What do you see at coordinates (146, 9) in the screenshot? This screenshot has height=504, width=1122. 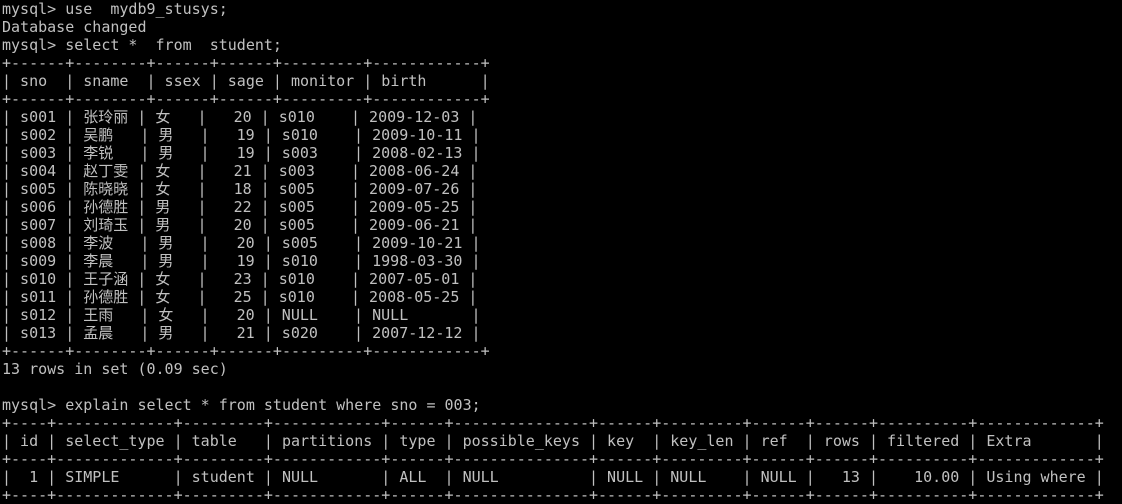 I see `command-text: use mydb9_stusys;` at bounding box center [146, 9].